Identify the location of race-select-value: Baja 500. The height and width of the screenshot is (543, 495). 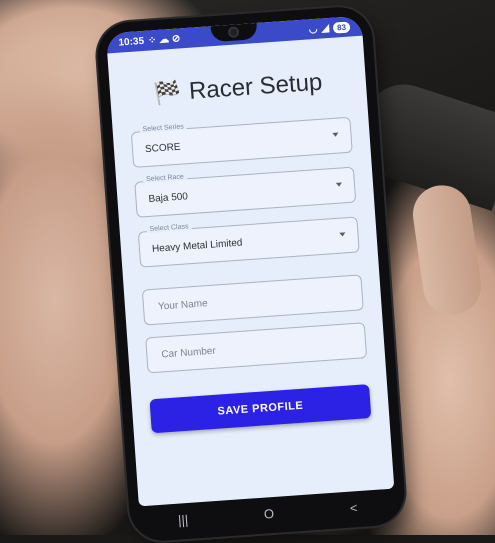
(168, 197).